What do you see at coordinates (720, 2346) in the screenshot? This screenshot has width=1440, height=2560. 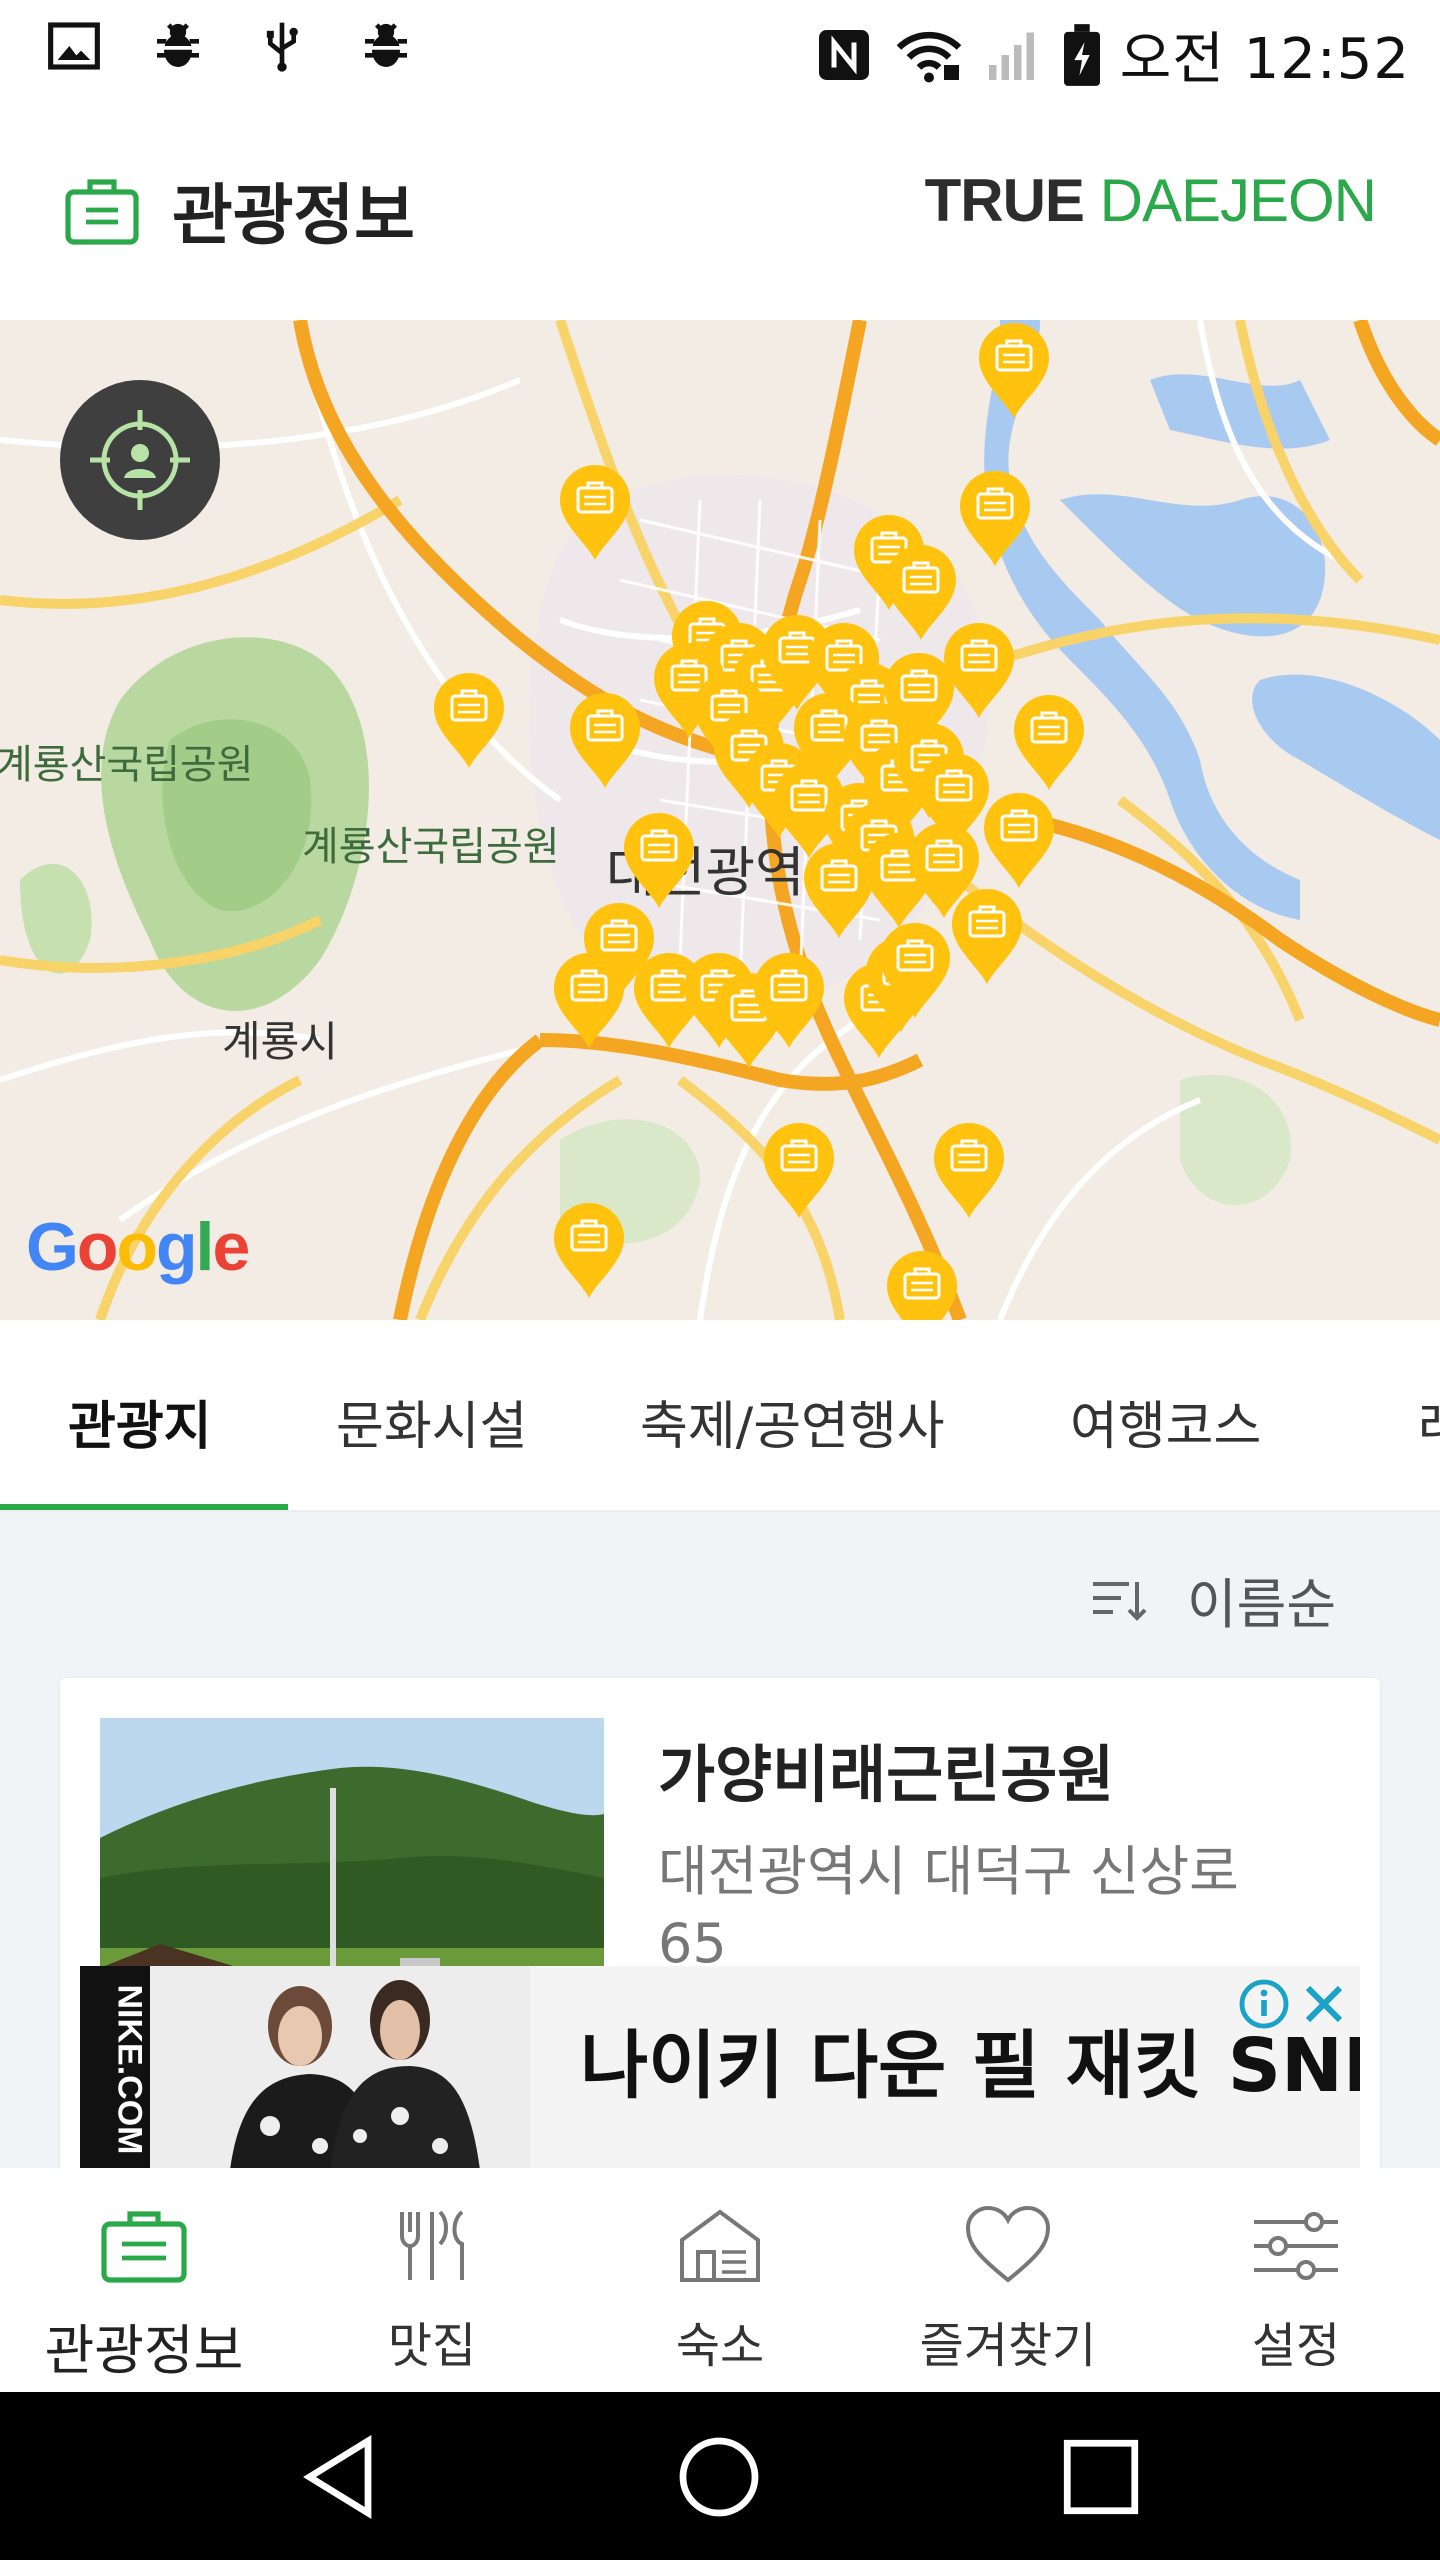 I see `nav-label: 숙소` at bounding box center [720, 2346].